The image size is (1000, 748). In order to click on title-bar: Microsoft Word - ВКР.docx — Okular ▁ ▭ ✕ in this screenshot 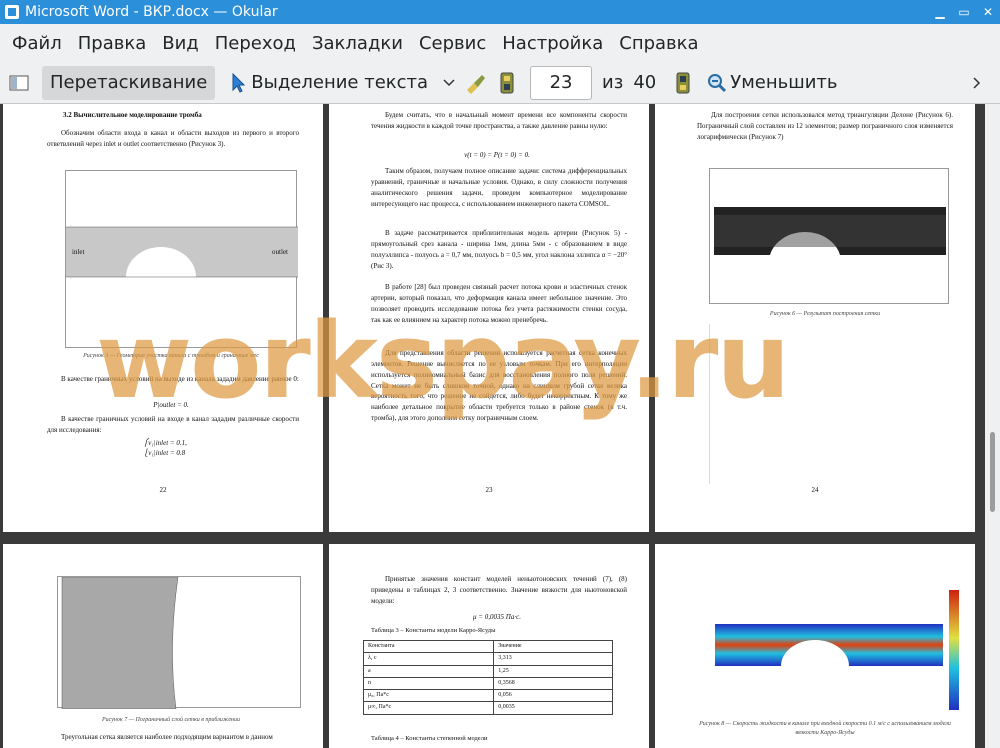, I will do `click(500, 12)`.